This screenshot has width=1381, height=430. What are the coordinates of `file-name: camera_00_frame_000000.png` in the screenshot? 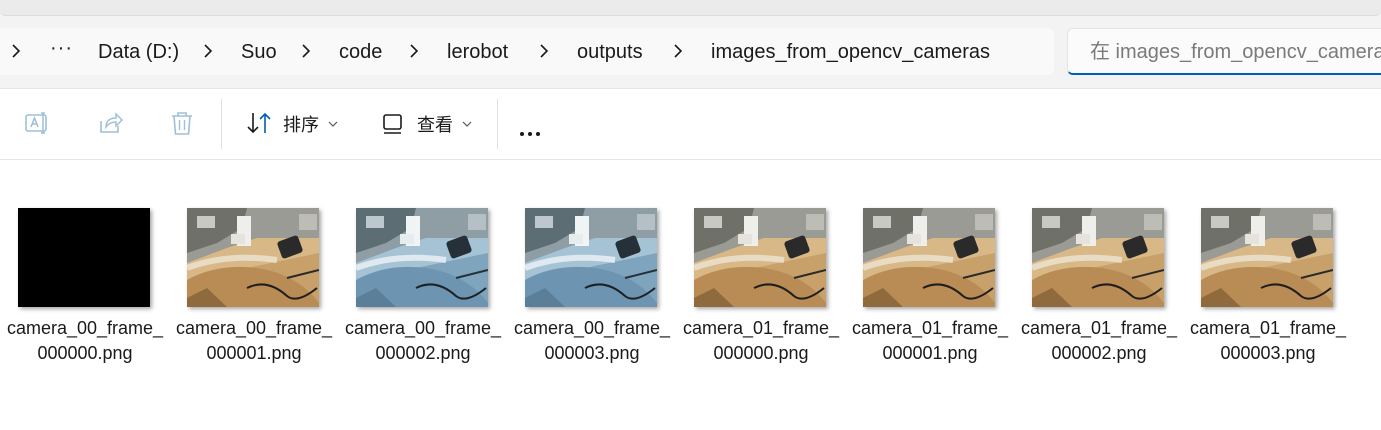 It's located at (85, 341).